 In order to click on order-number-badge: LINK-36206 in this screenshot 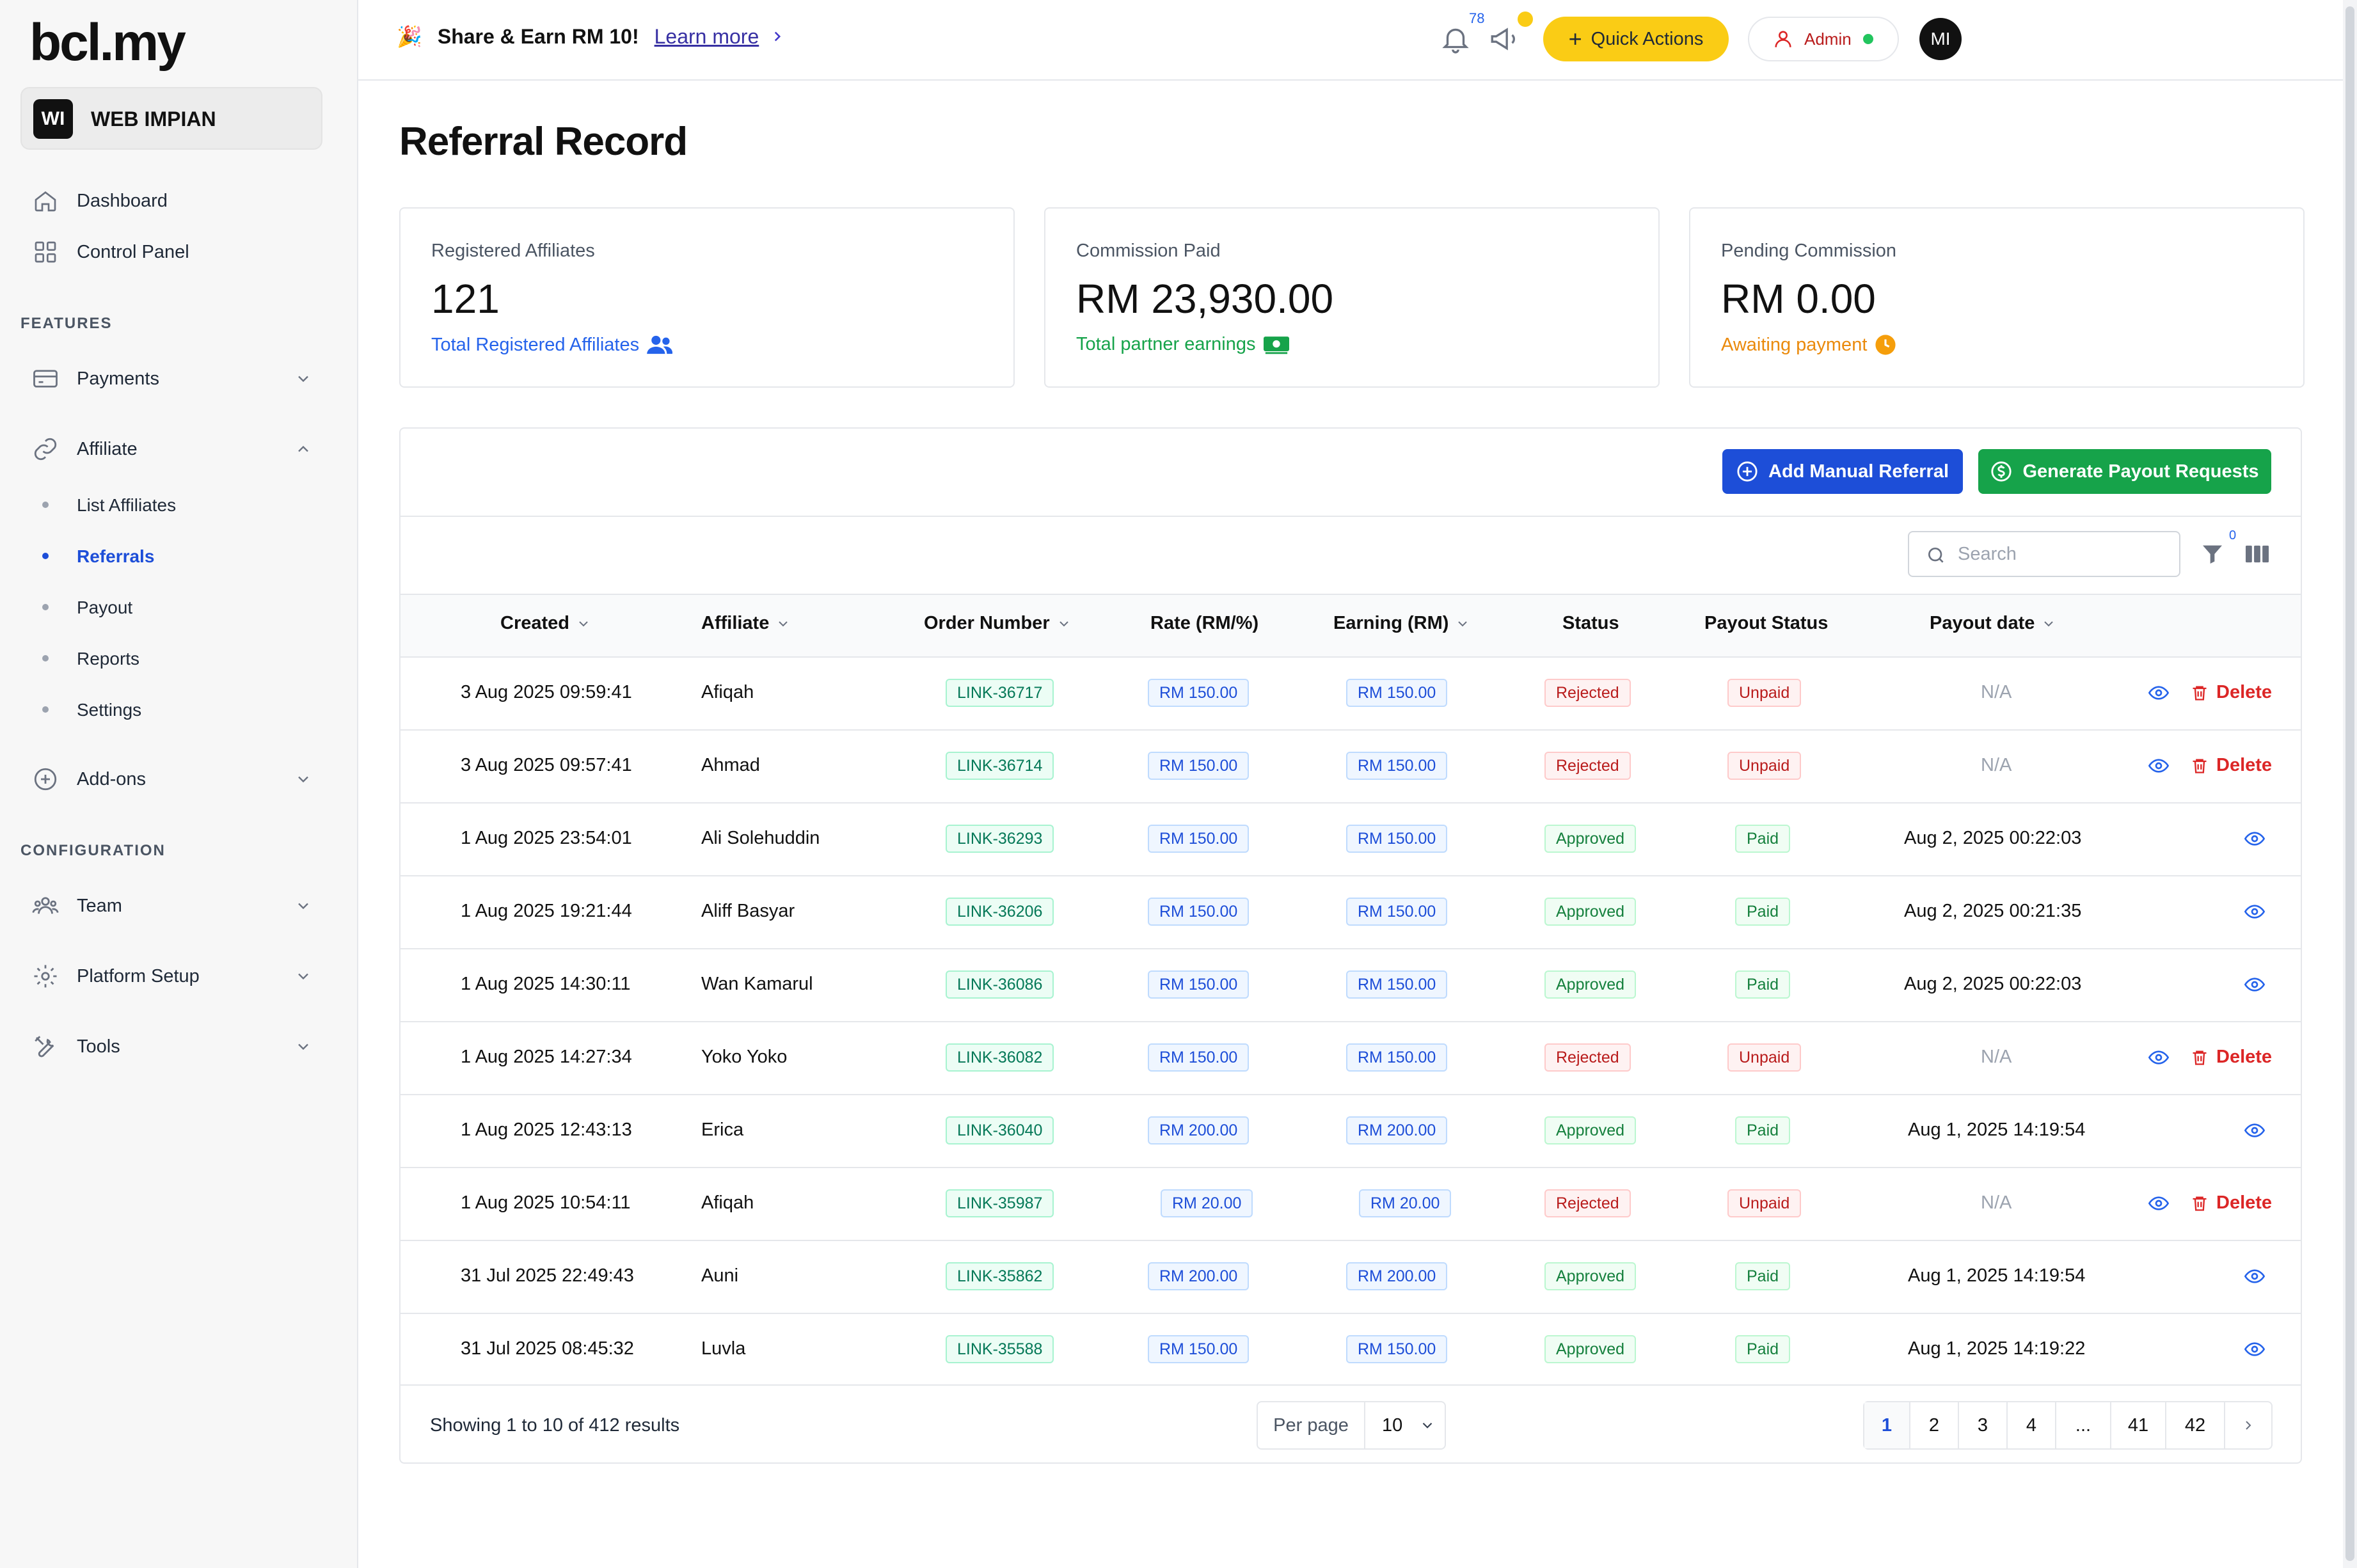, I will do `click(1000, 912)`.